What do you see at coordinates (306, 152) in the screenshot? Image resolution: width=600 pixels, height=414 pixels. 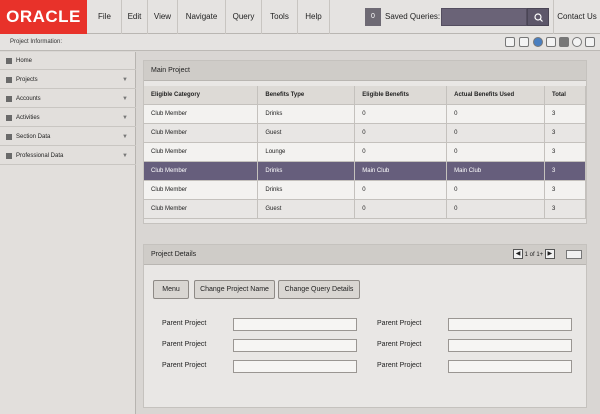 I see `table-cell: Lounge` at bounding box center [306, 152].